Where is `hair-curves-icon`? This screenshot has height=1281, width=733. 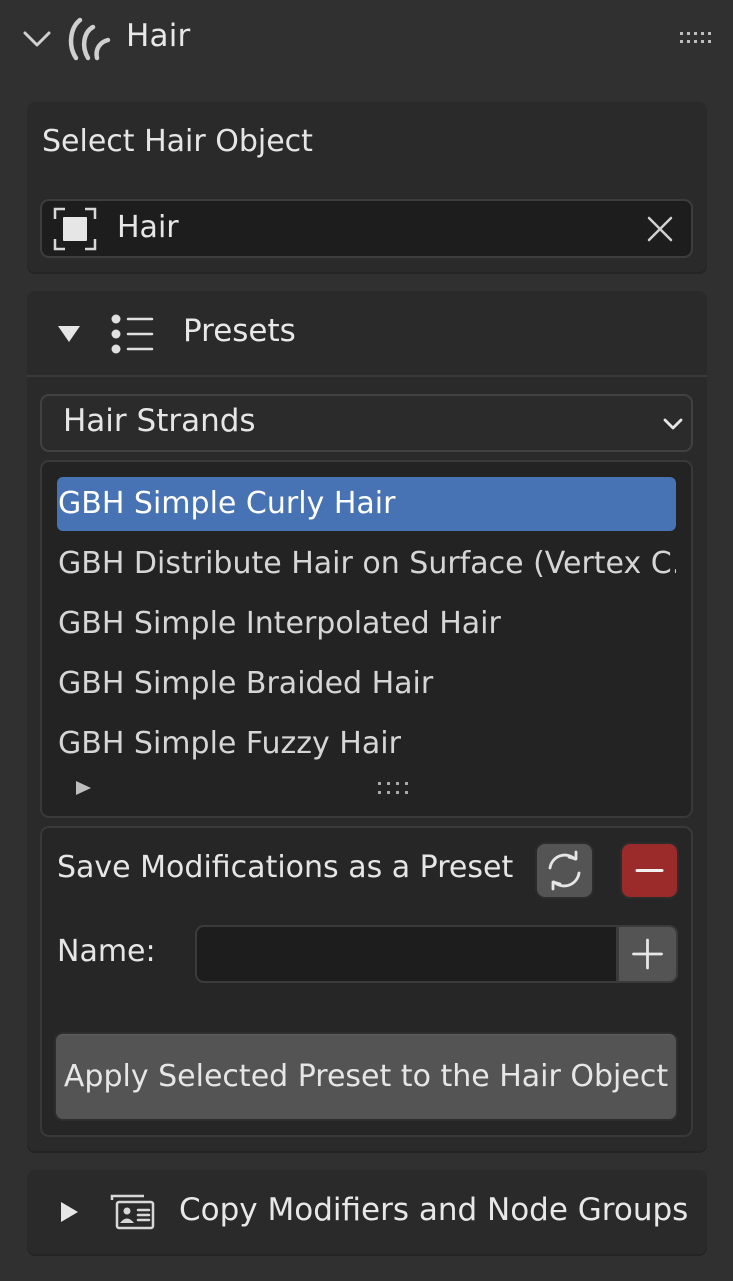 hair-curves-icon is located at coordinates (89, 39).